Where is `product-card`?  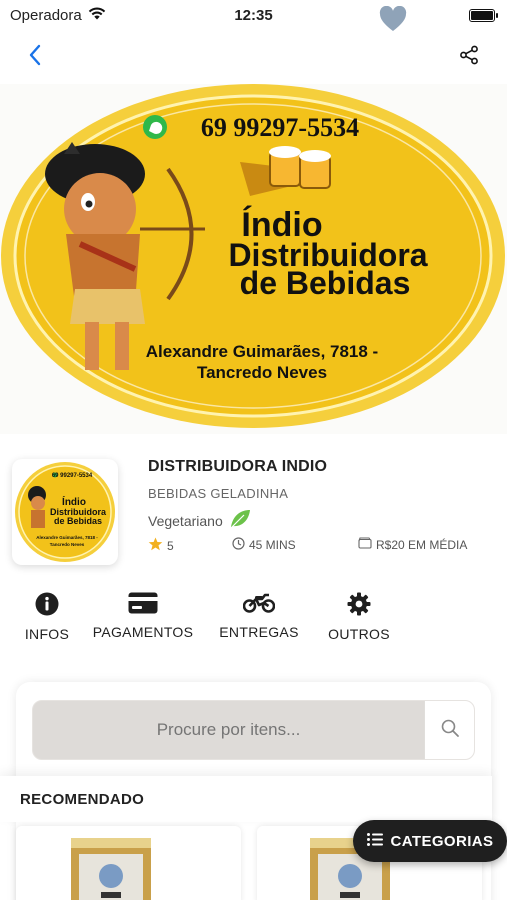
product-card is located at coordinates (128, 863).